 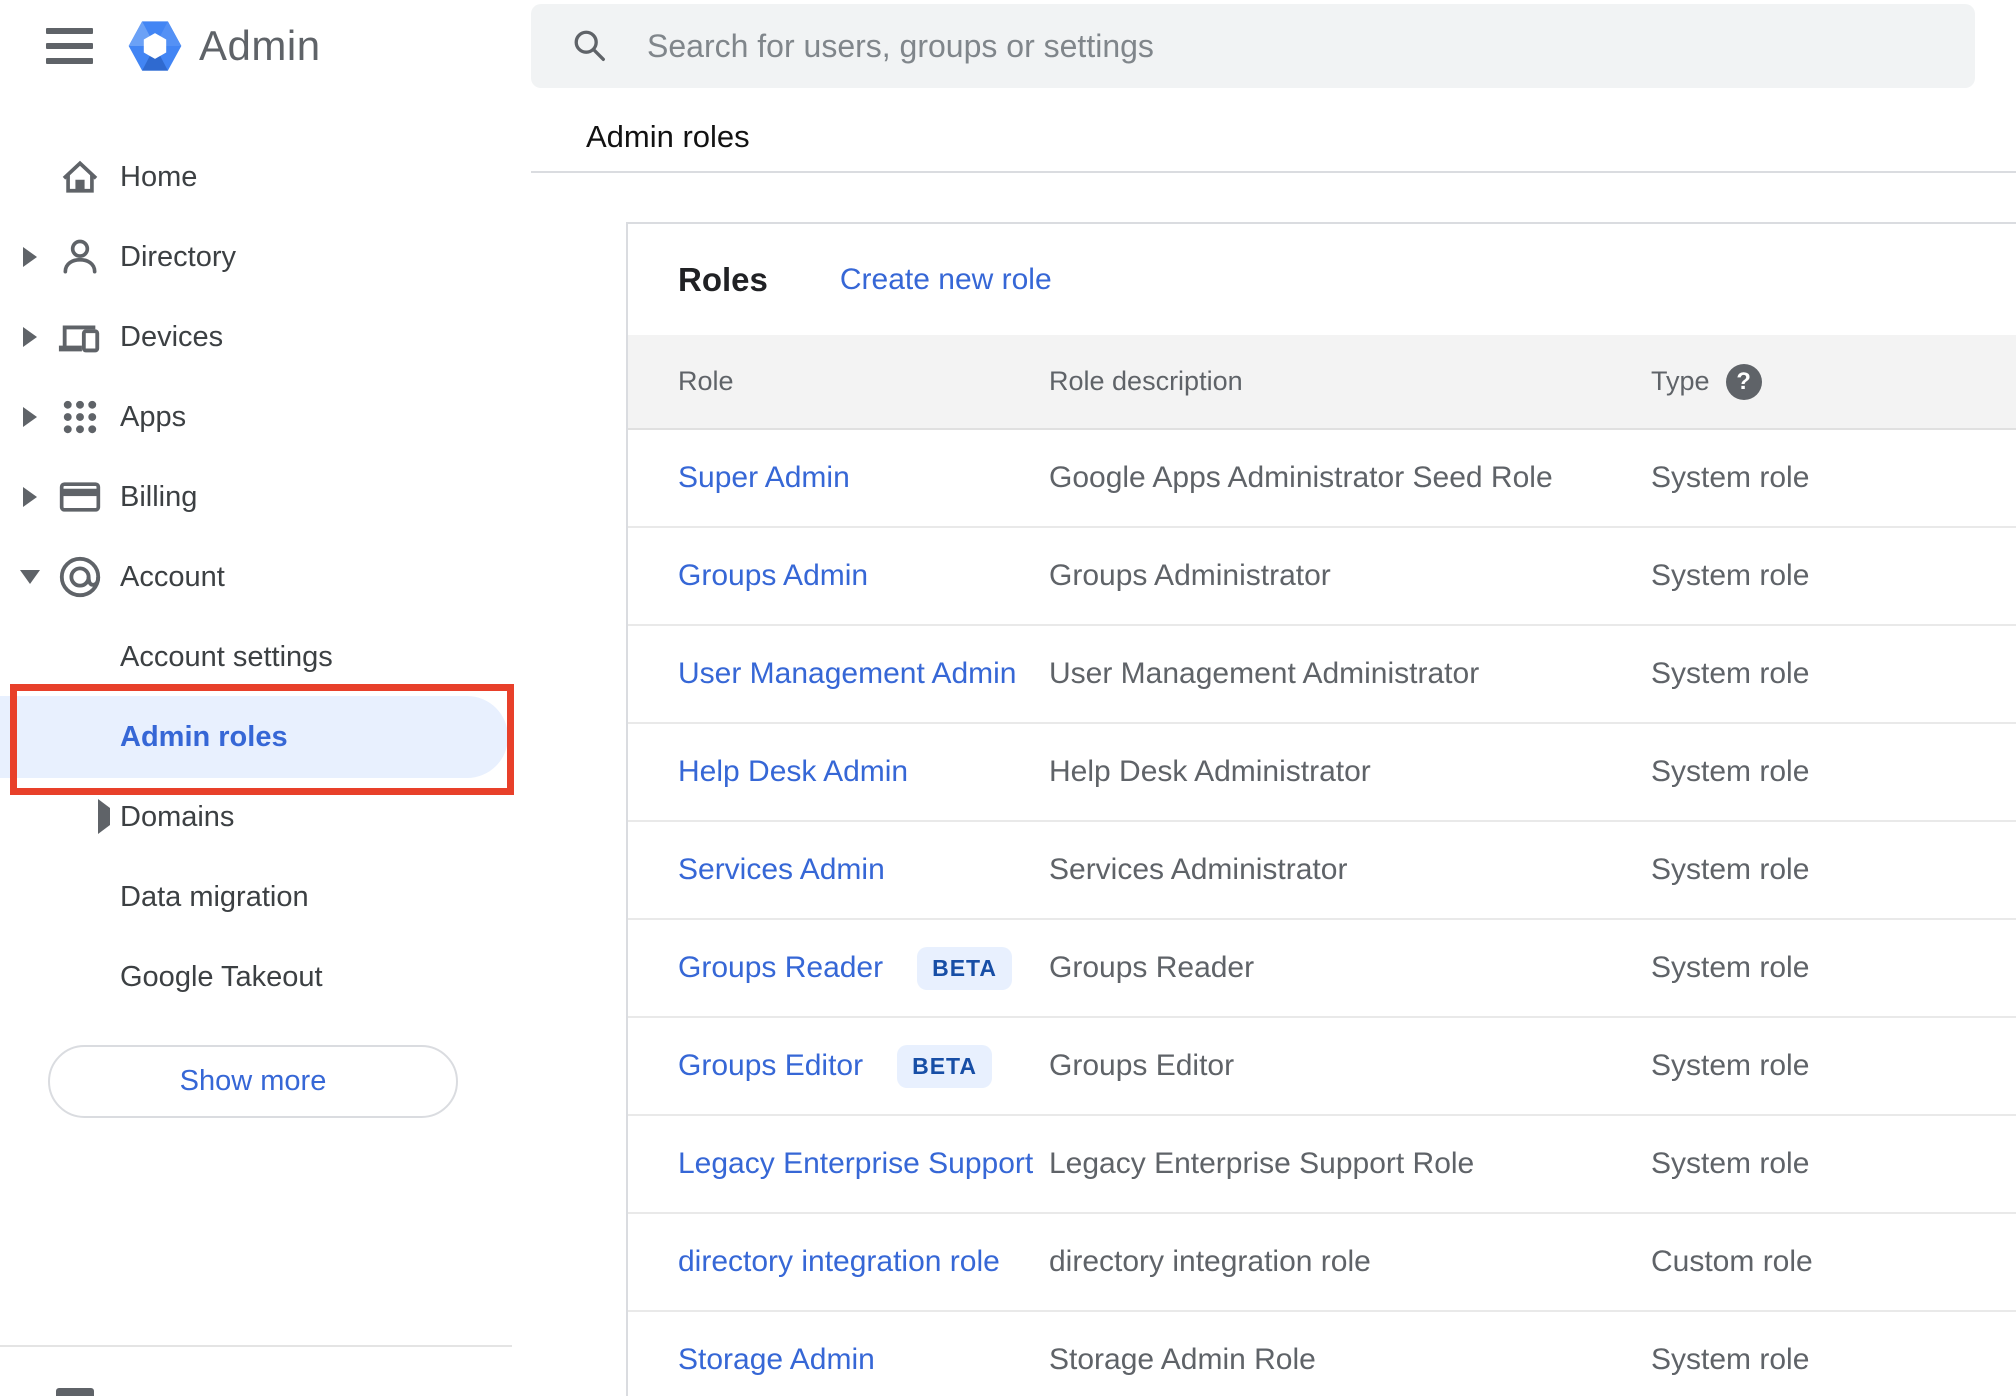 What do you see at coordinates (80, 337) in the screenshot?
I see `devices-icon` at bounding box center [80, 337].